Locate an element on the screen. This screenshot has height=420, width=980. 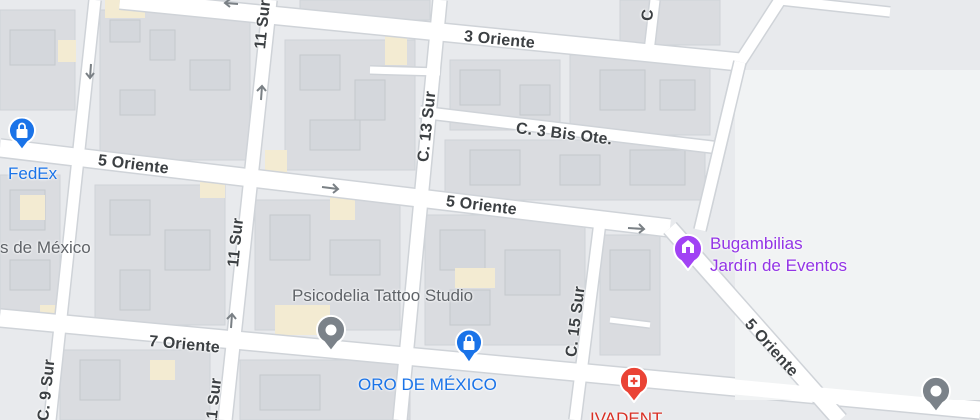
event-venue-icon is located at coordinates (688, 252).